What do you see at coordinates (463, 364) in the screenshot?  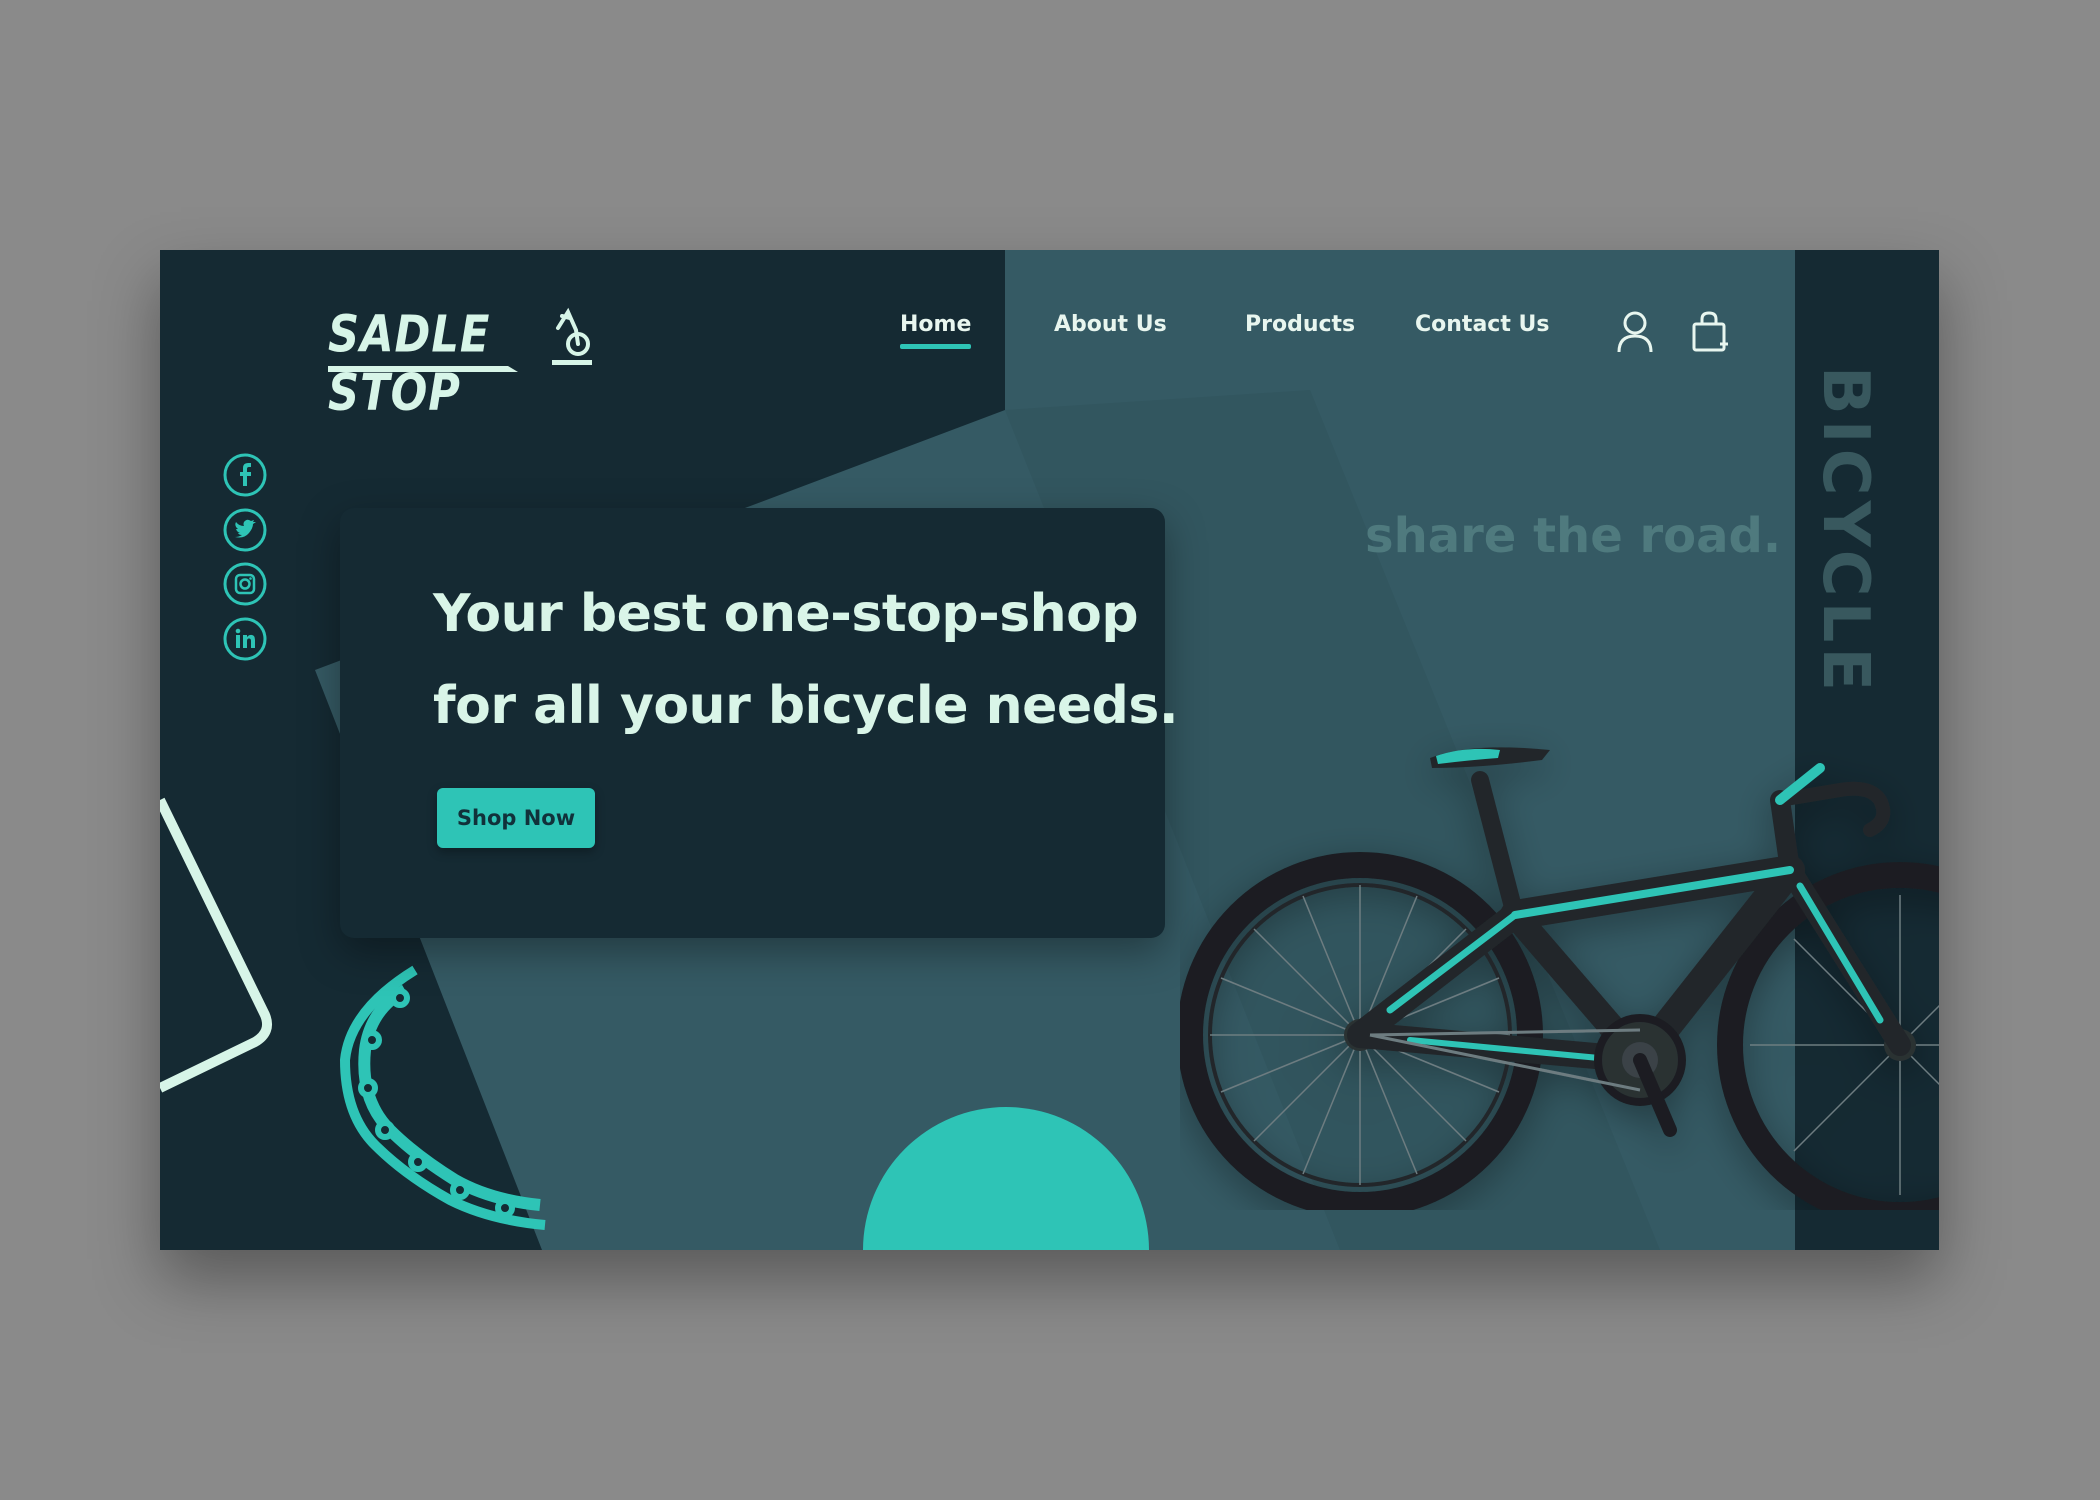 I see `brand-logo: SADLE STOP` at bounding box center [463, 364].